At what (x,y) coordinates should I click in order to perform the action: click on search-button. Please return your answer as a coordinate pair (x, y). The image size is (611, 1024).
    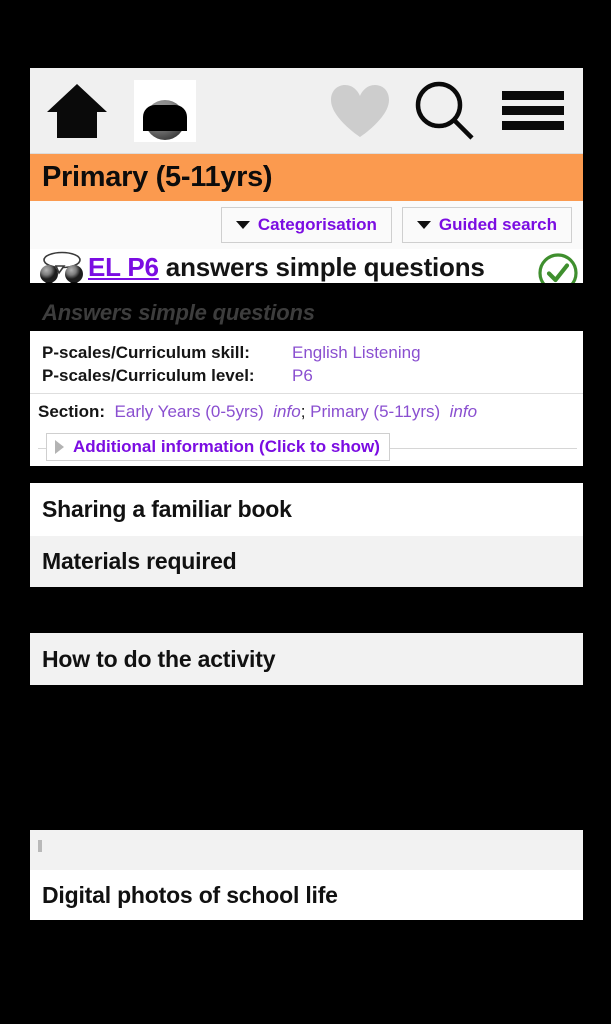
    Looking at the image, I should click on (445, 110).